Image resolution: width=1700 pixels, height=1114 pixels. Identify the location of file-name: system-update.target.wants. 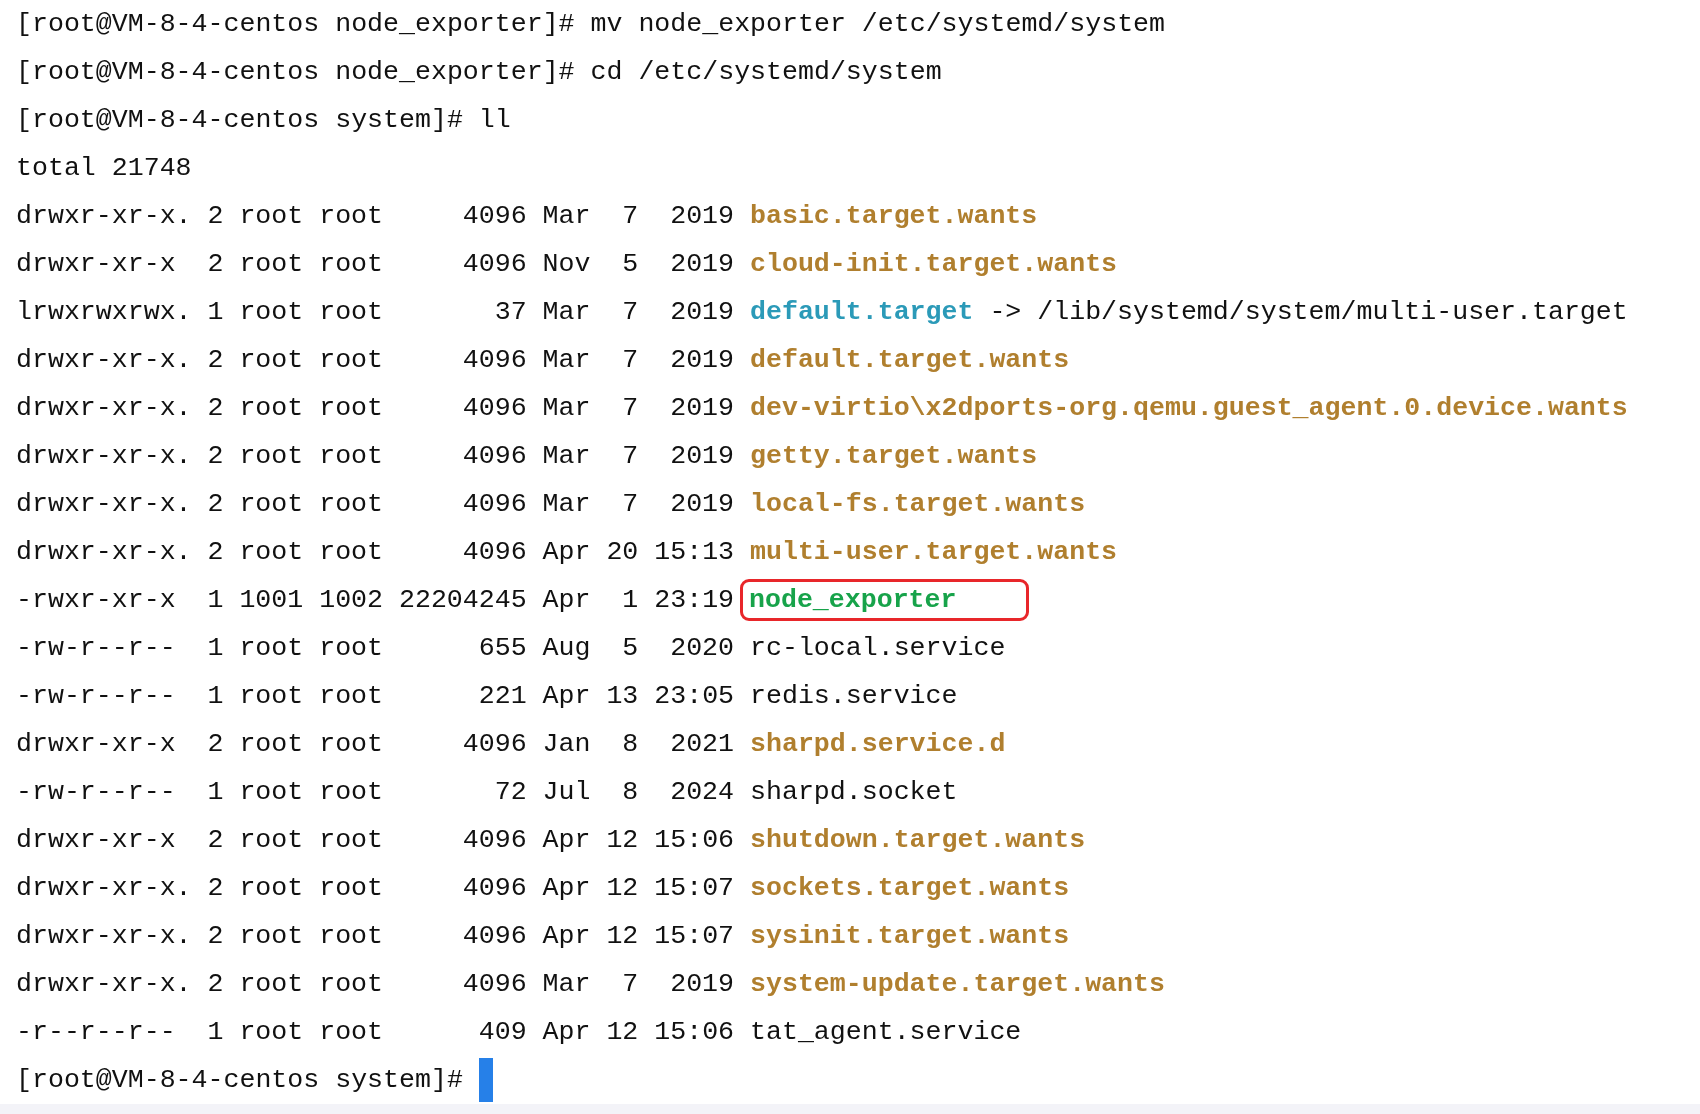
(957, 984).